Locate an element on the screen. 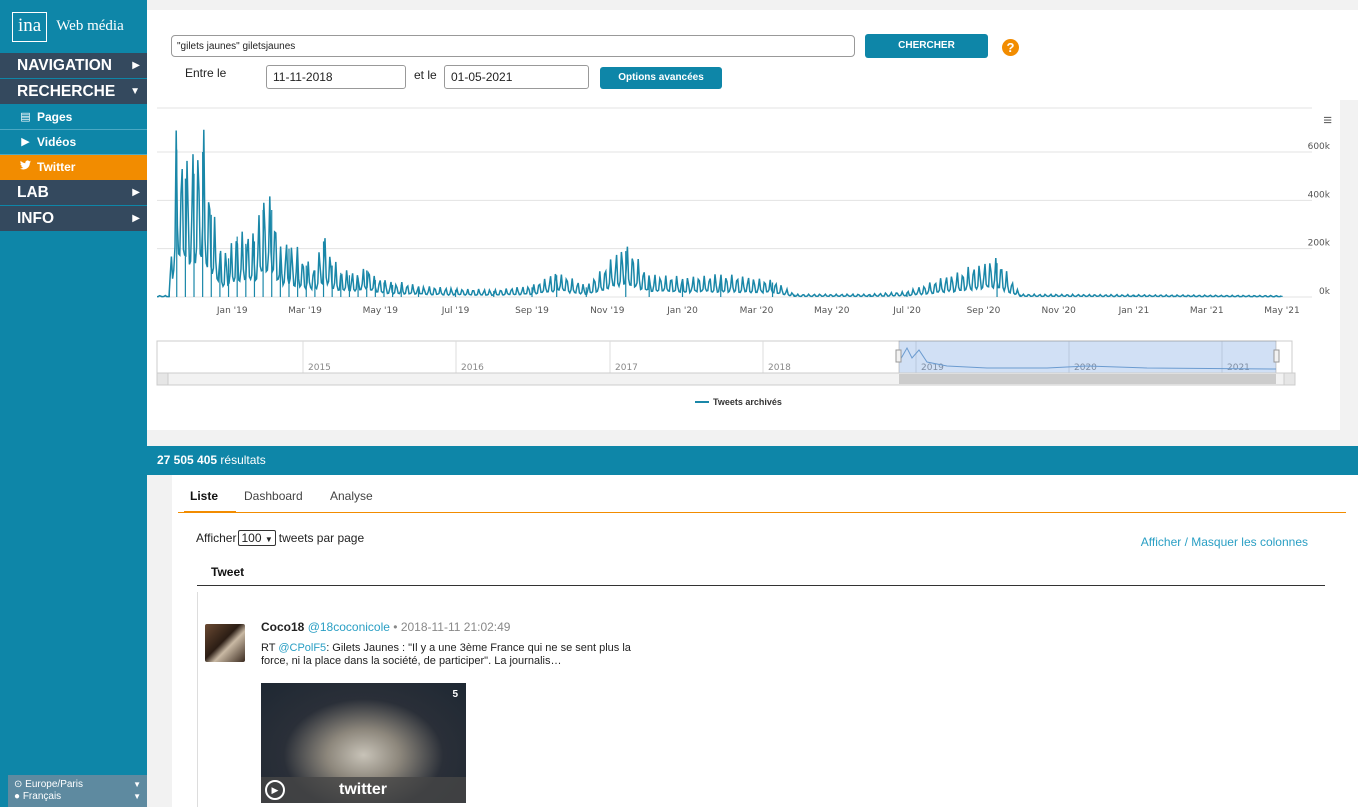 The image size is (1358, 807). x-tick-label: Sep '19 is located at coordinates (532, 311).